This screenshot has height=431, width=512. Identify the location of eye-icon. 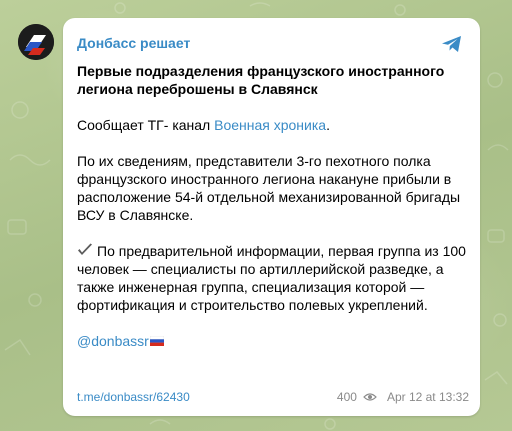
(370, 395).